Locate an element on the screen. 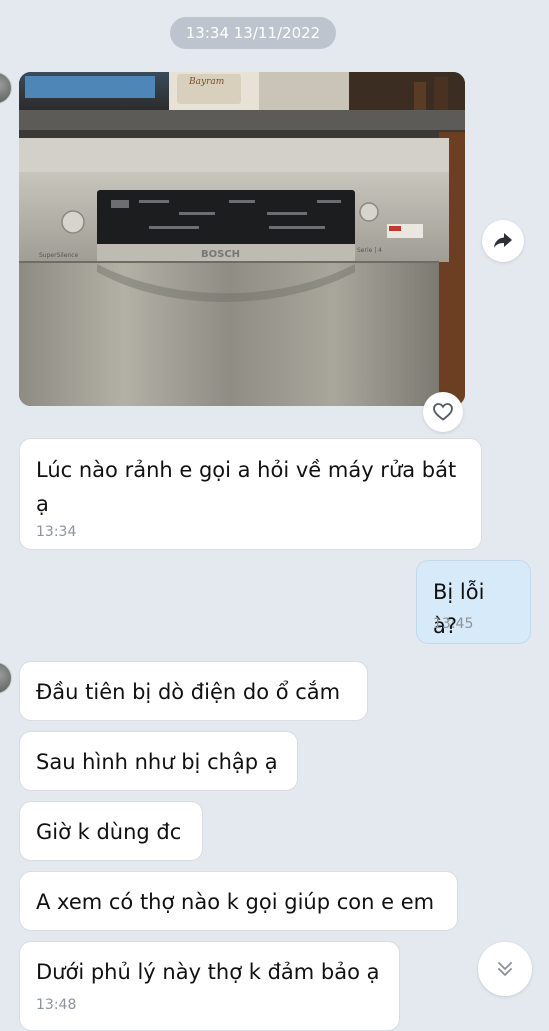 The width and height of the screenshot is (549, 1031). message-bubble-incoming: Sau hình như bị chập ạ is located at coordinates (158, 761).